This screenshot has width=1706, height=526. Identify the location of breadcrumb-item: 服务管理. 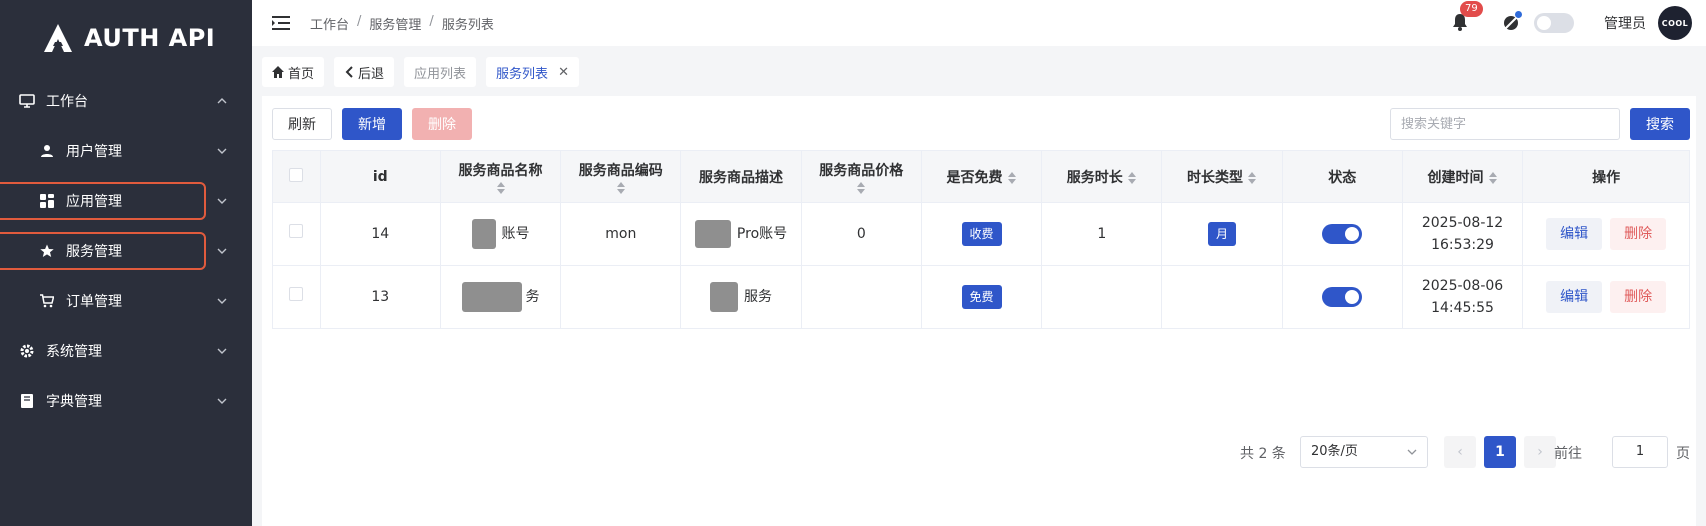
(395, 23).